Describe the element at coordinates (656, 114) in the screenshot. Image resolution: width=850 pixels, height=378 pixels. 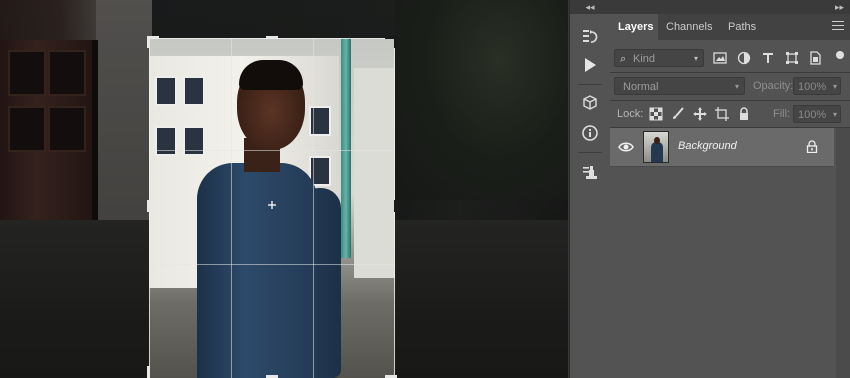
I see `lock-transparent-icon` at that location.